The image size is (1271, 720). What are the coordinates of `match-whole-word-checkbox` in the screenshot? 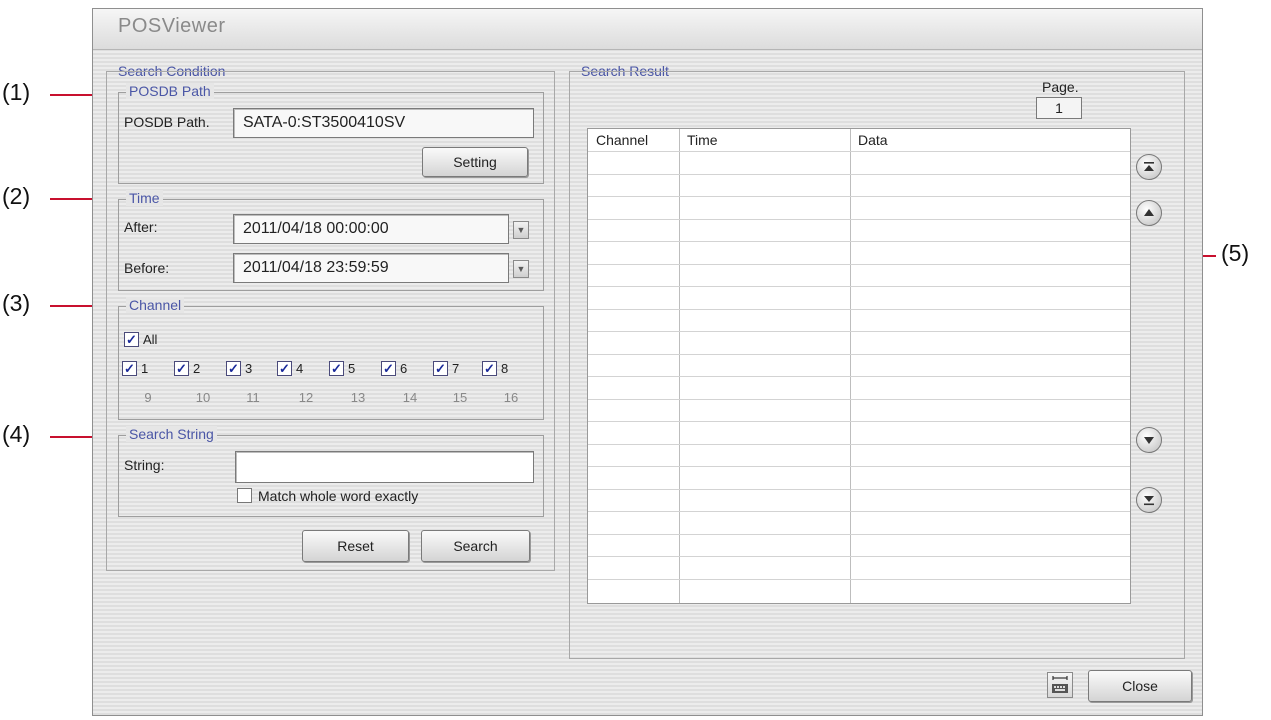 It's located at (244, 495).